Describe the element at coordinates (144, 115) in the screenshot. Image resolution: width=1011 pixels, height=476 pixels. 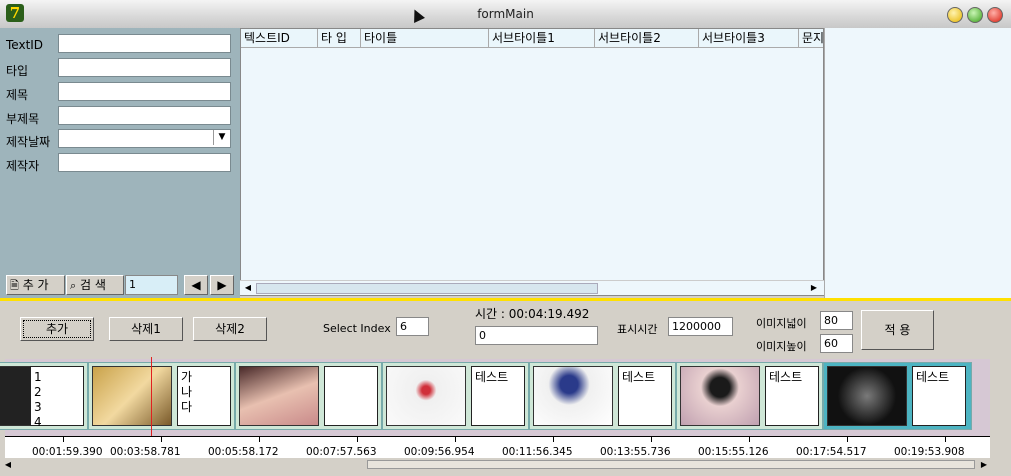
I see `subtitle-field` at that location.